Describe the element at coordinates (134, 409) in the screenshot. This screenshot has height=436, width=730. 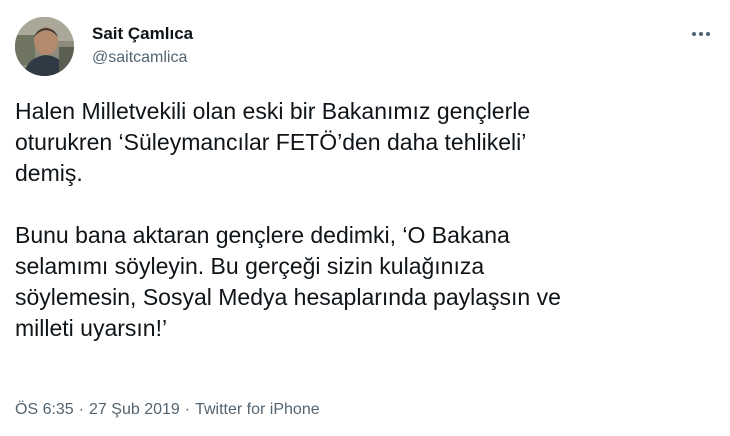
I see `tweet-date: 27 Şub 2019` at that location.